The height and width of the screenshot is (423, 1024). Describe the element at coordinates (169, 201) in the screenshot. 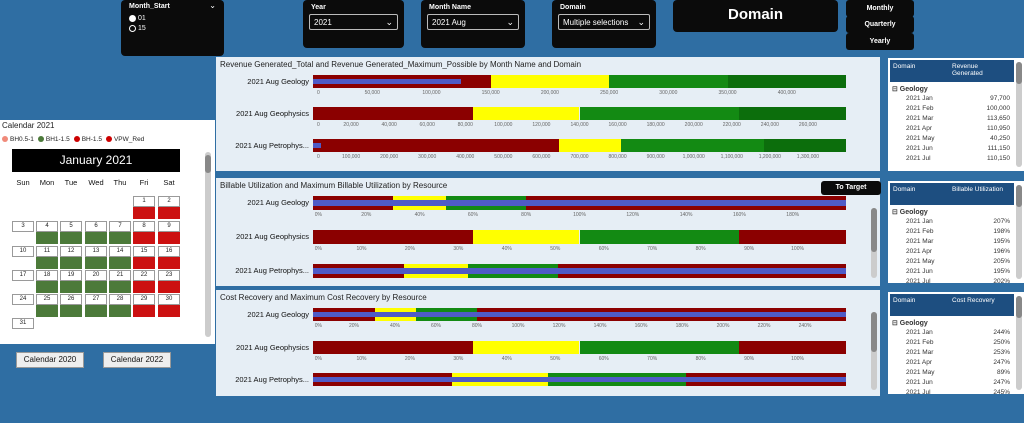

I see `calendar-day: 2` at that location.